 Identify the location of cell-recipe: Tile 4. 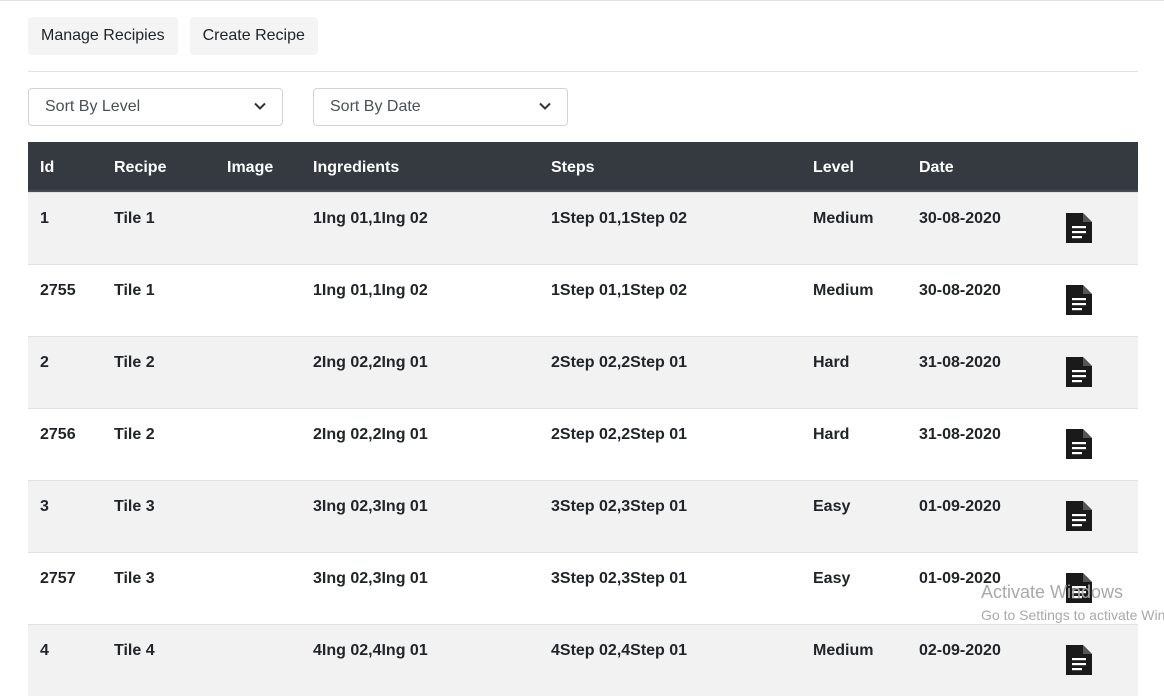
(134, 650).